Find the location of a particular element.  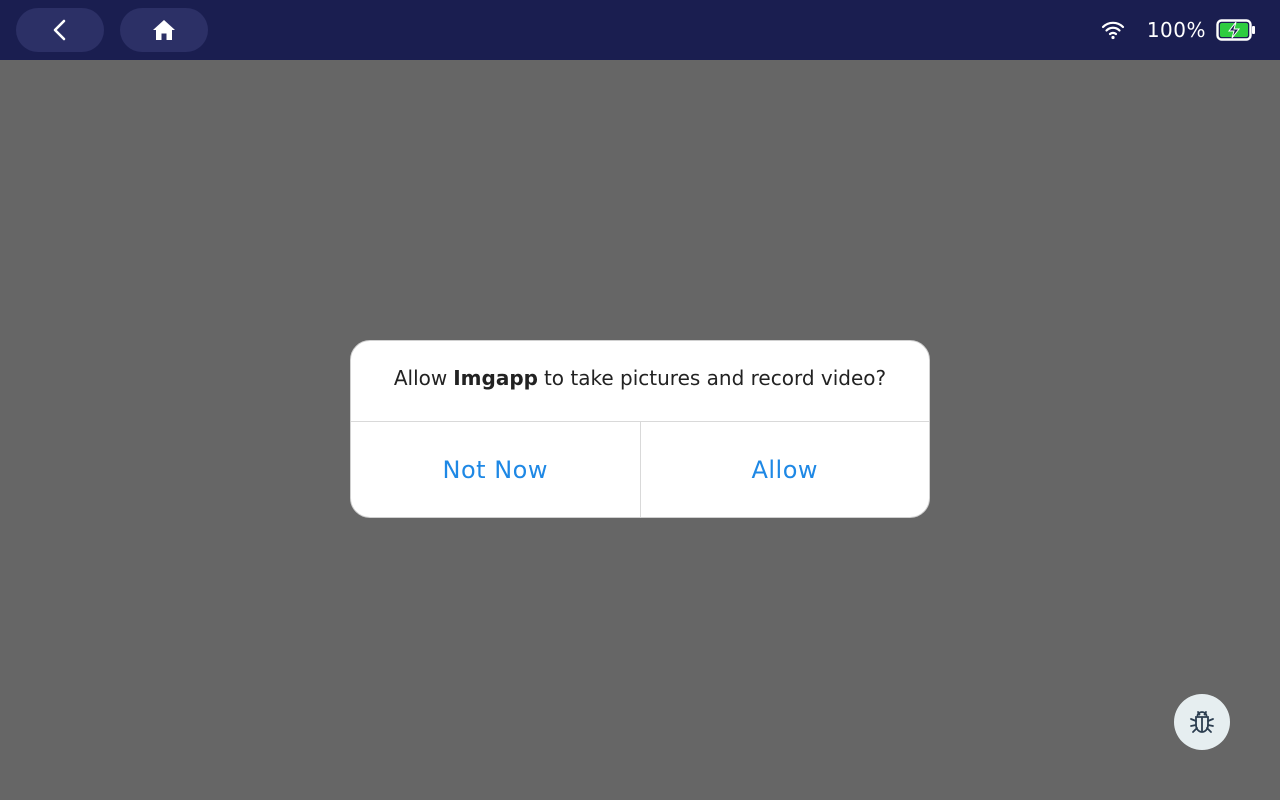

home-button is located at coordinates (164, 30).